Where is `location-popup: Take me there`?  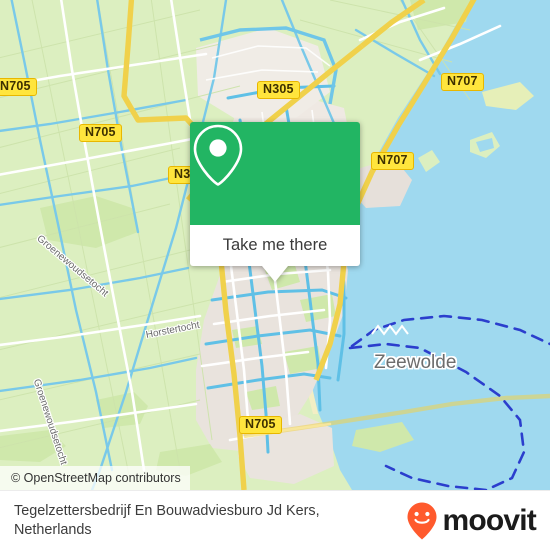
location-popup: Take me there is located at coordinates (275, 202).